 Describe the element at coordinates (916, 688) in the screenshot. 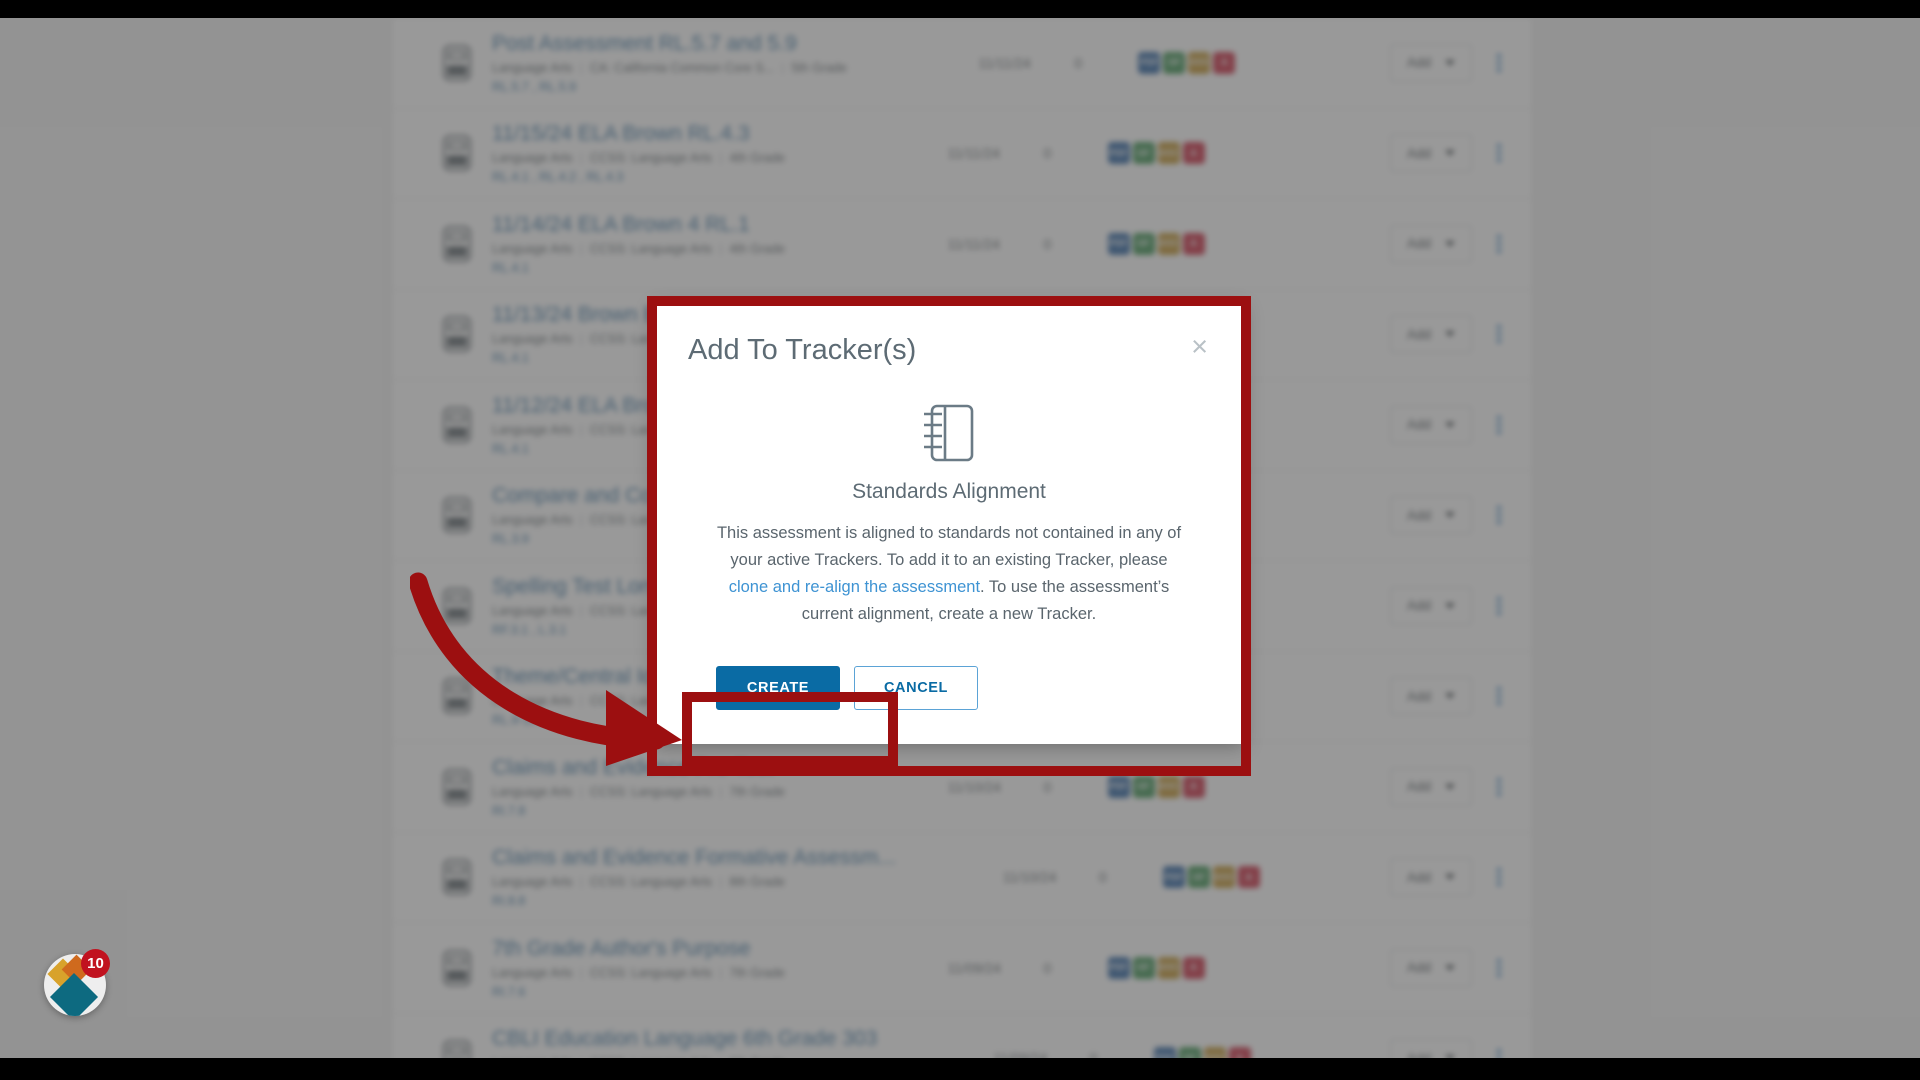

I see `cancel-button: CANCEL` at that location.